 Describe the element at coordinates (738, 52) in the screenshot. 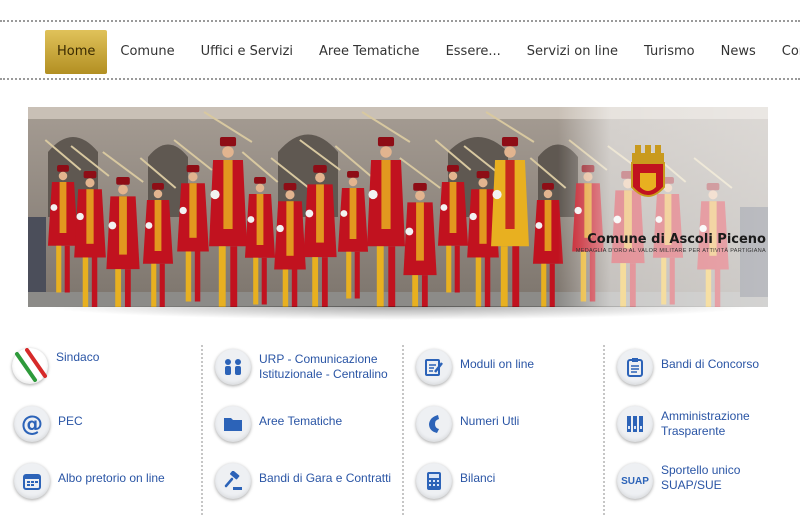

I see `nav-item-news: News` at that location.